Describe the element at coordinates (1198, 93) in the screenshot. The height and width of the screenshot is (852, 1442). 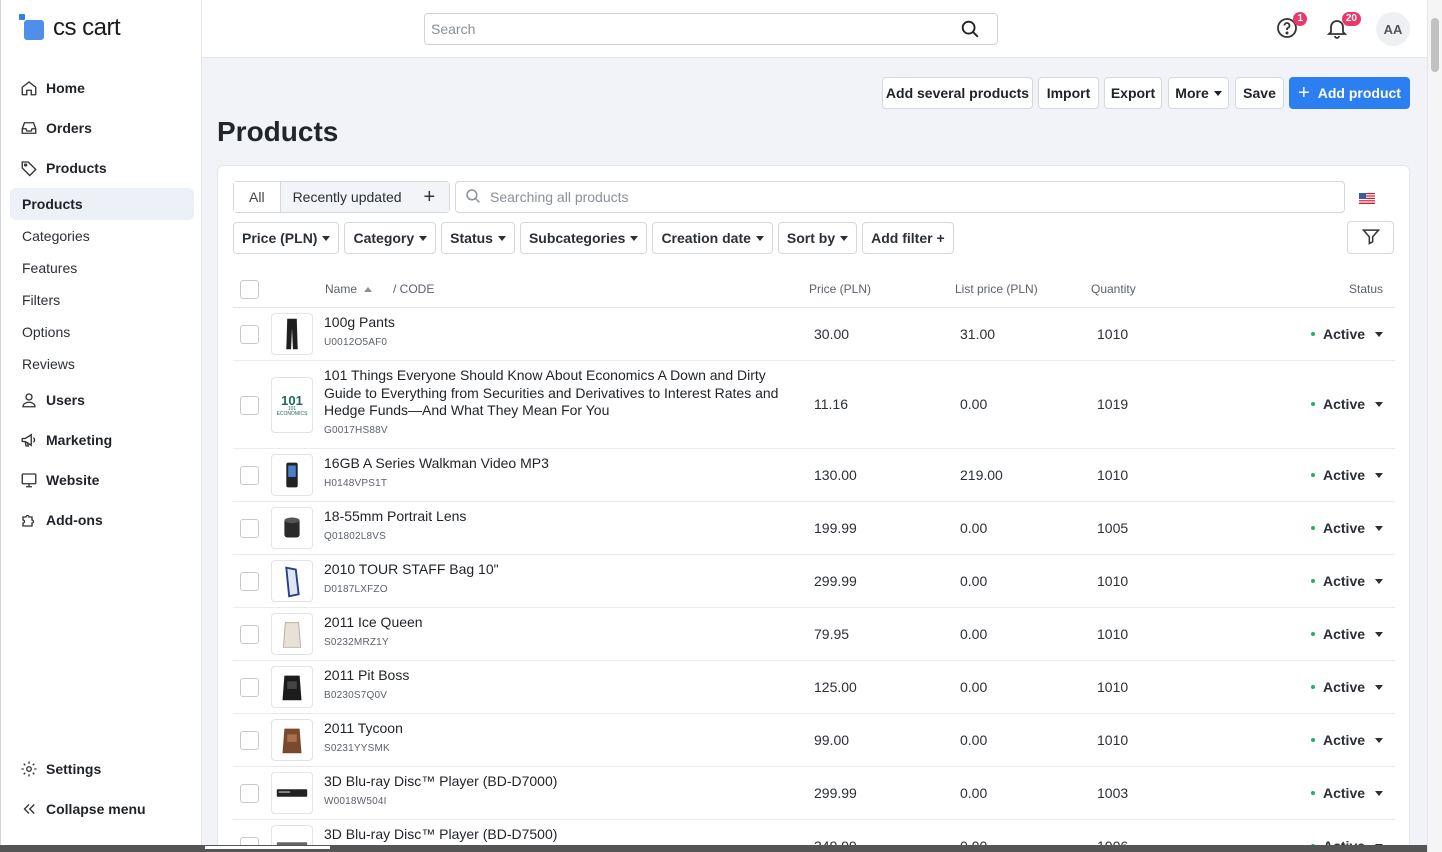
I see `more-button: More` at that location.